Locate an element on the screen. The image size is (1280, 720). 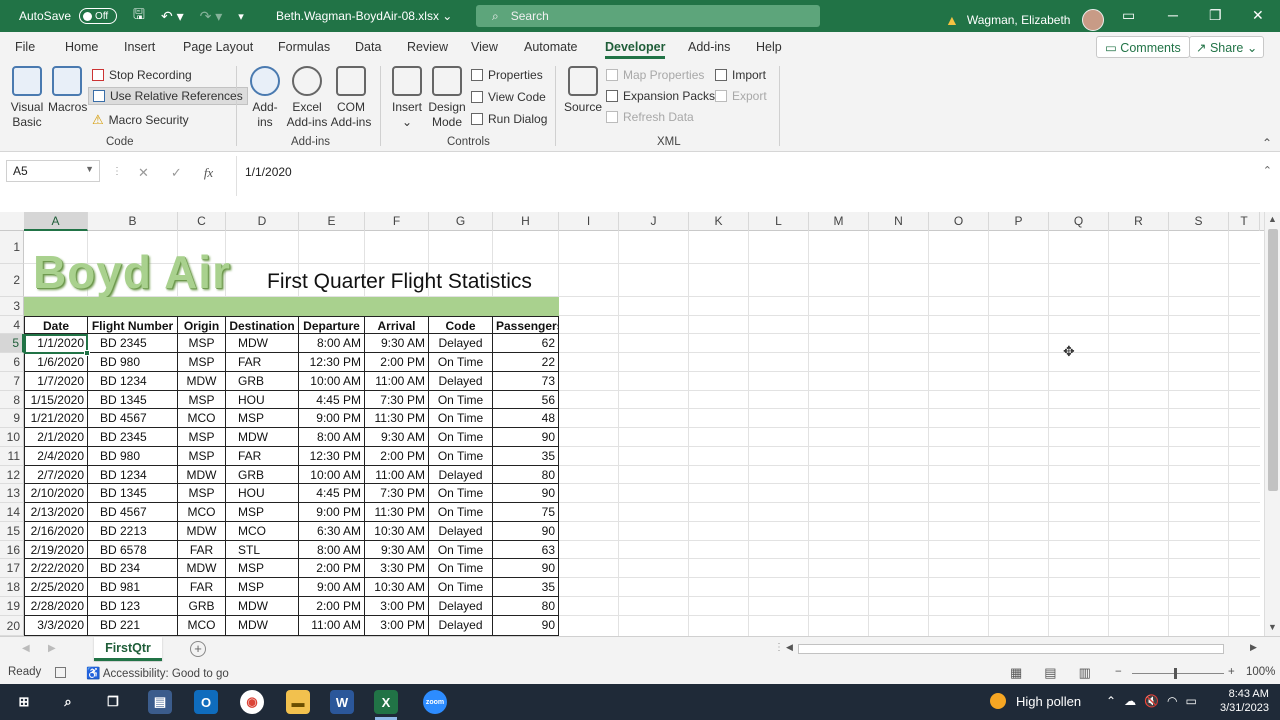
cell-passengers: 63 is located at coordinates (526, 550).